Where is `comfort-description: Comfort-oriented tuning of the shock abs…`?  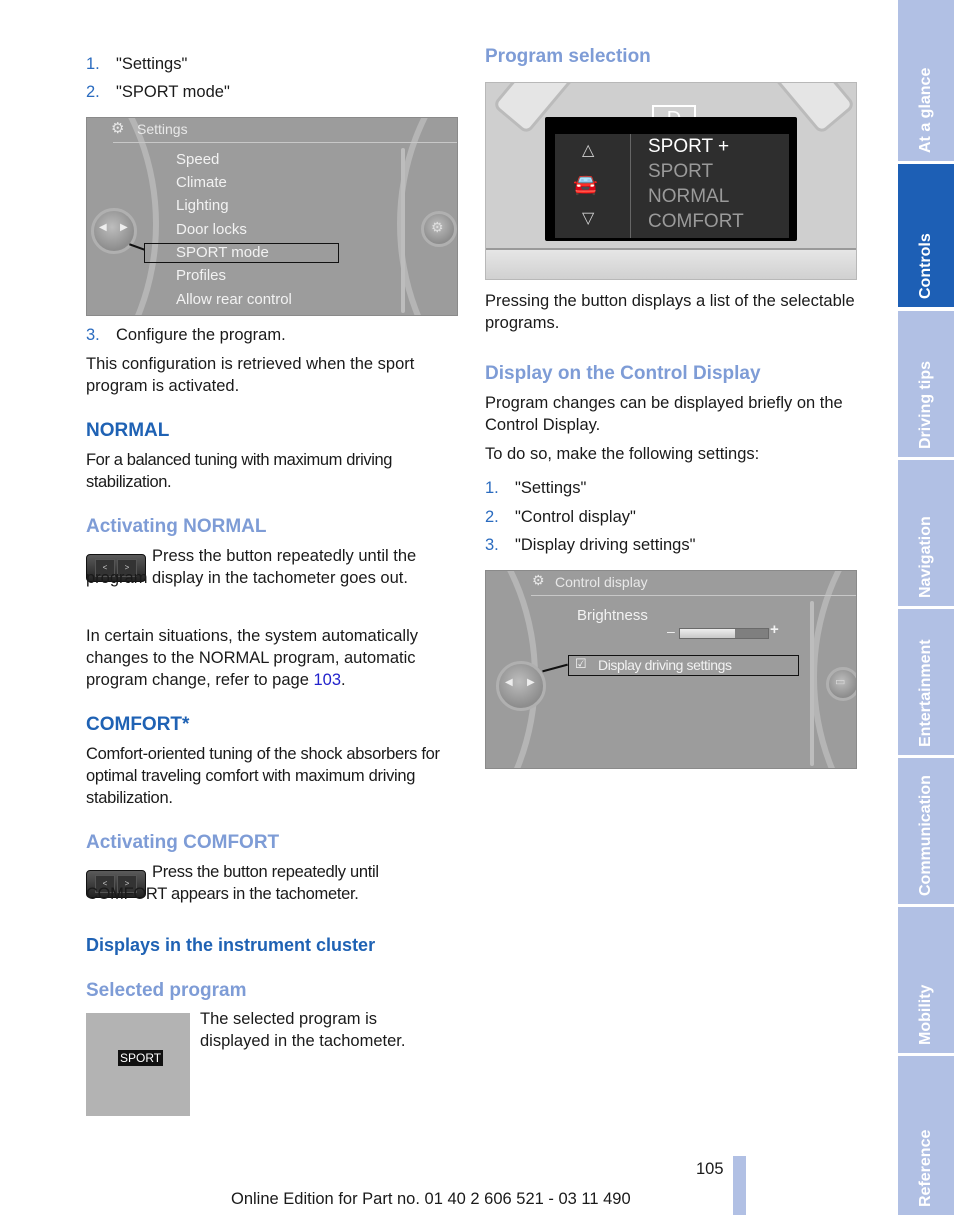 comfort-description: Comfort-oriented tuning of the shock abs… is located at coordinates (263, 776).